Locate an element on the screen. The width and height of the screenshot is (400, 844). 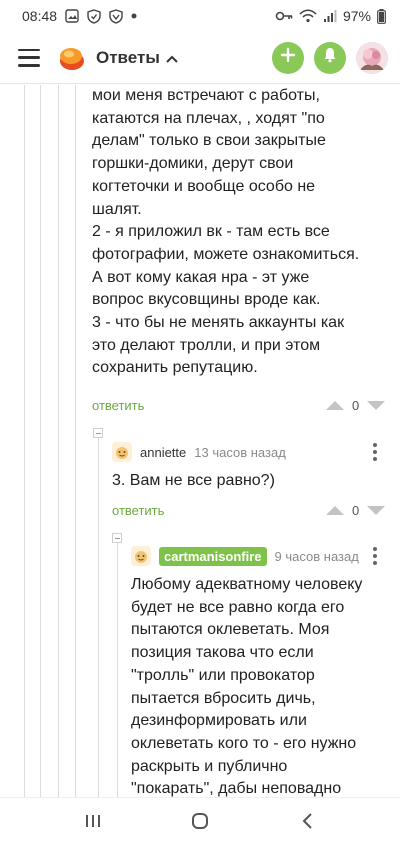
comment-line: сохранить репутацию. is located at coordinates (175, 368).